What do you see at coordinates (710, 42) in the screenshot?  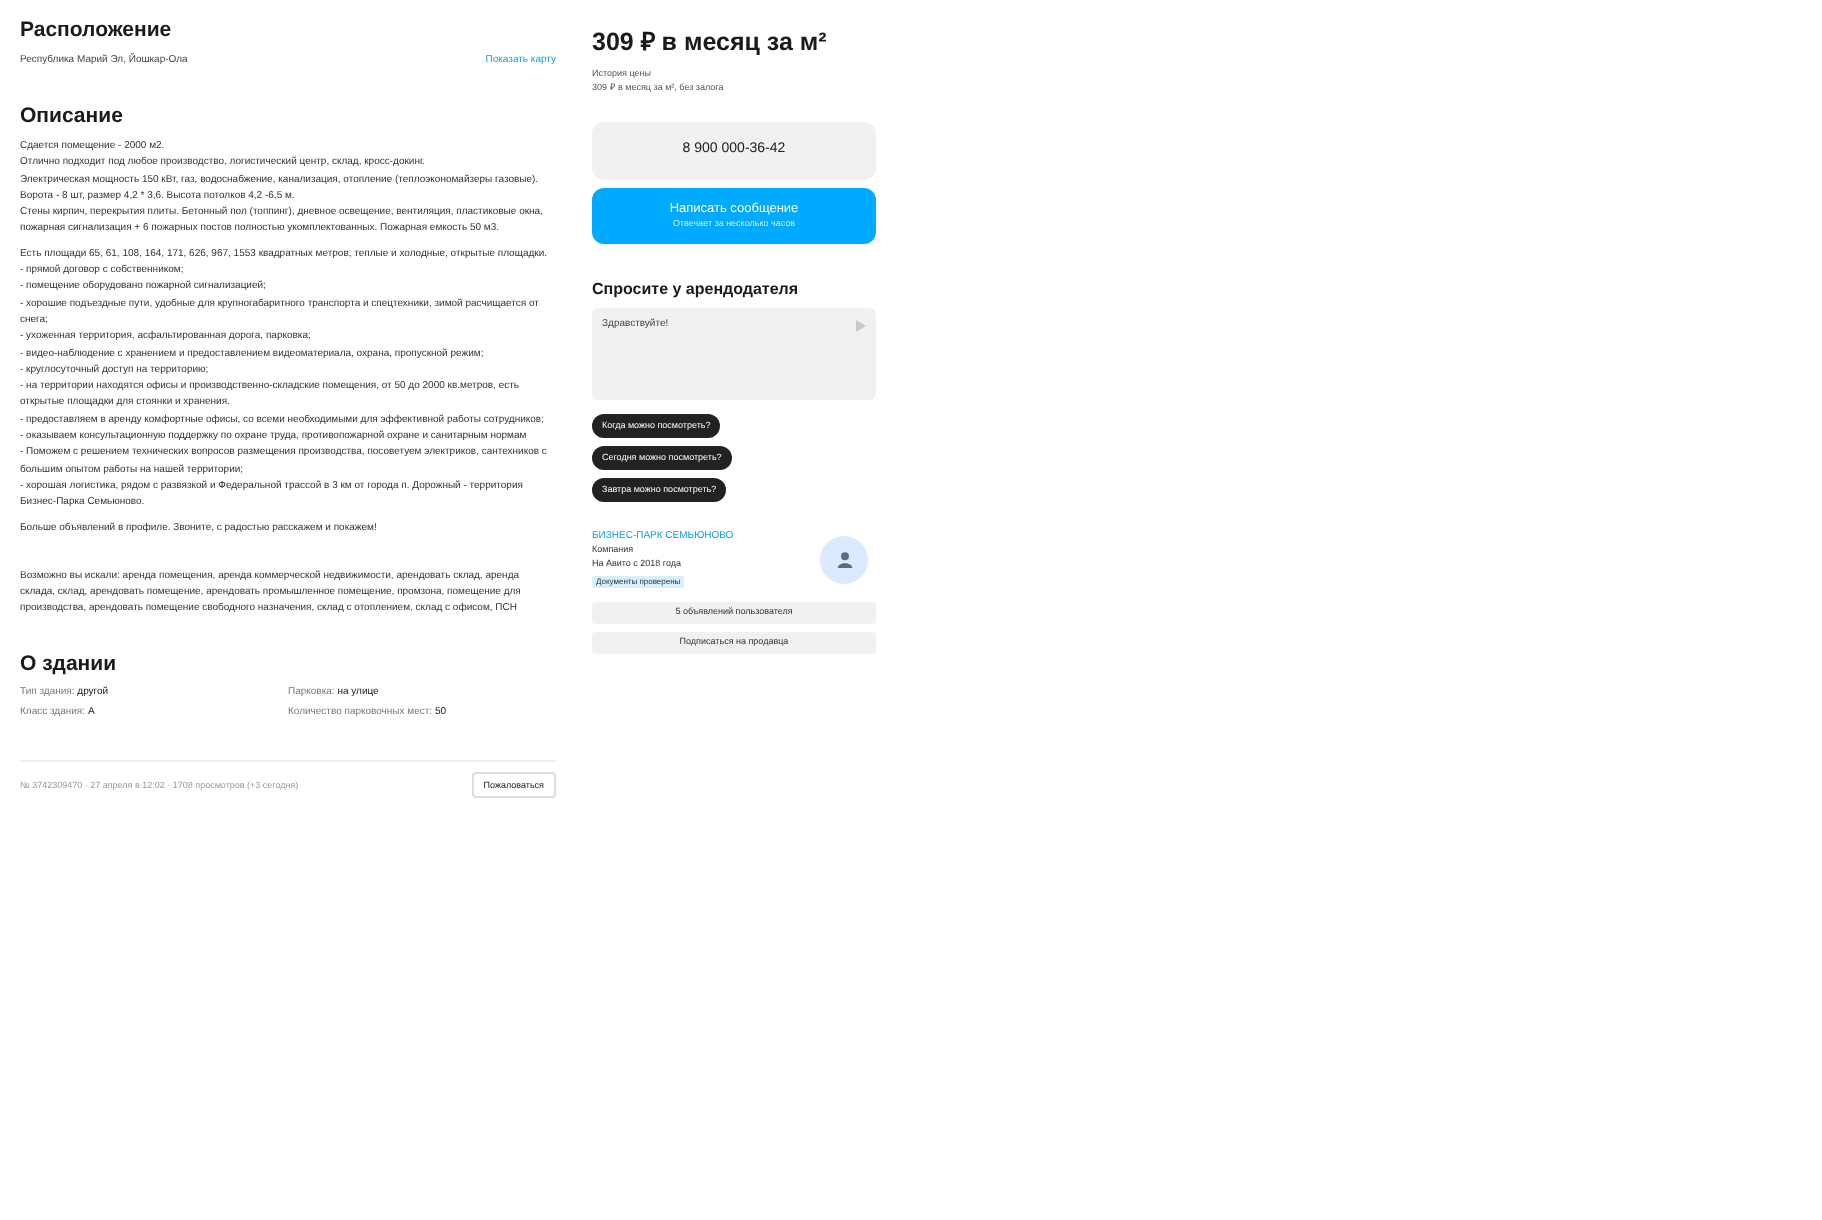 I see `price-title: 309 ₽ в месяц за м²` at bounding box center [710, 42].